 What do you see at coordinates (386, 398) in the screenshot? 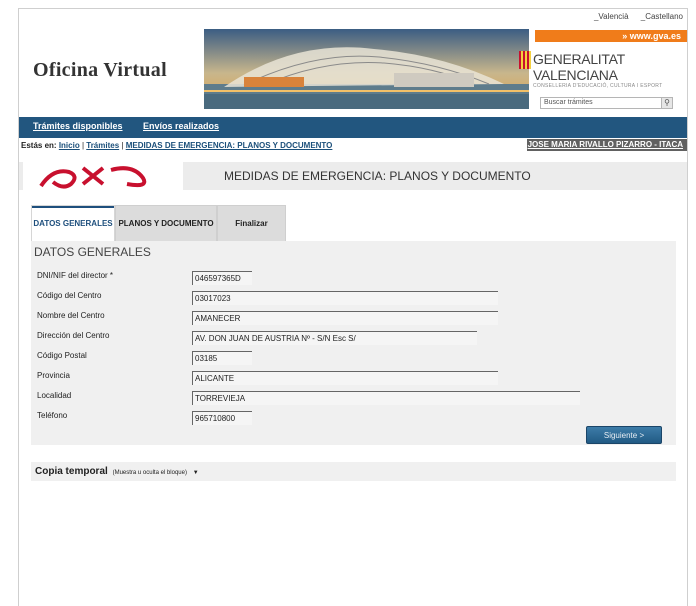
I see `localidad-field: TORREVIEJA` at bounding box center [386, 398].